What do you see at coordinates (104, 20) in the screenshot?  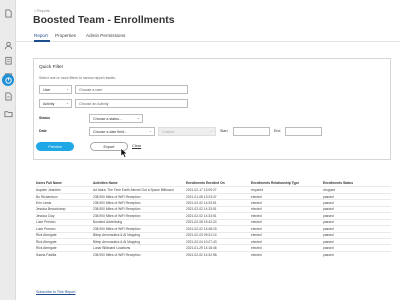 I see `page-title: Boosted Team - Enrollments` at bounding box center [104, 20].